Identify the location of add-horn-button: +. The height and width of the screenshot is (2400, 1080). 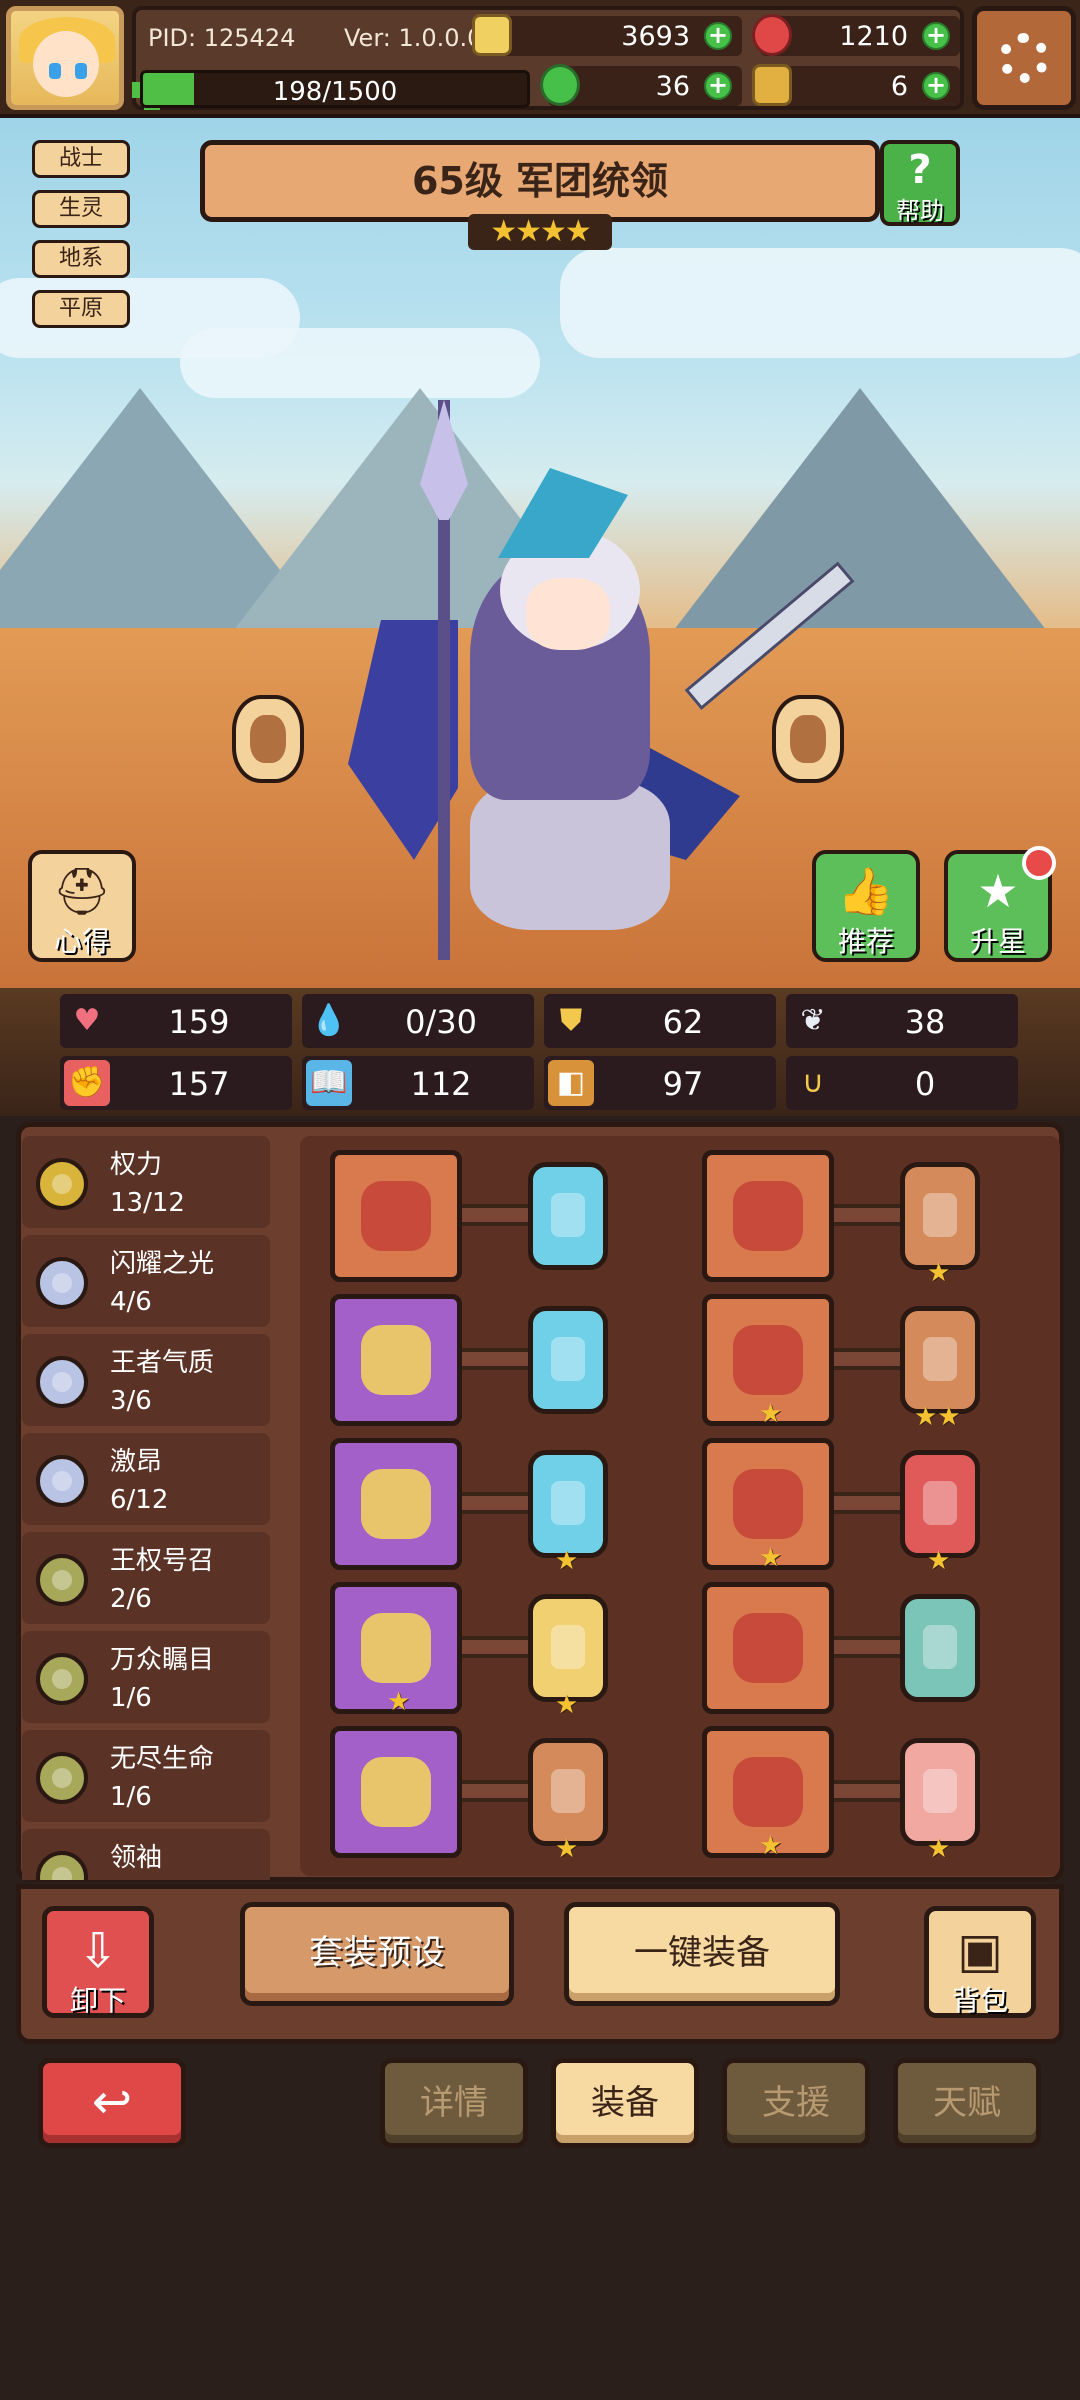
(936, 86).